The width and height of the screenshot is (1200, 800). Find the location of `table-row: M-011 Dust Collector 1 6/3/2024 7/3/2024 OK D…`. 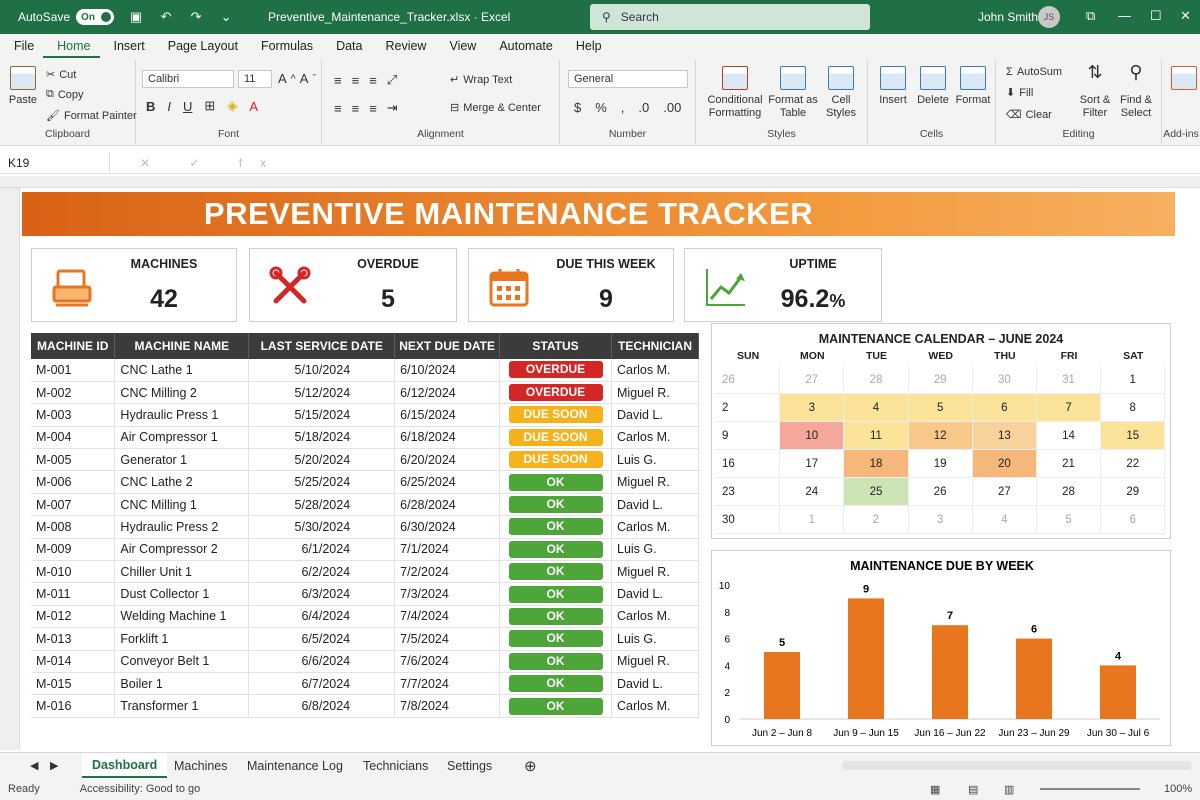

table-row: M-011 Dust Collector 1 6/3/2024 7/3/2024 OK D… is located at coordinates (365, 594).